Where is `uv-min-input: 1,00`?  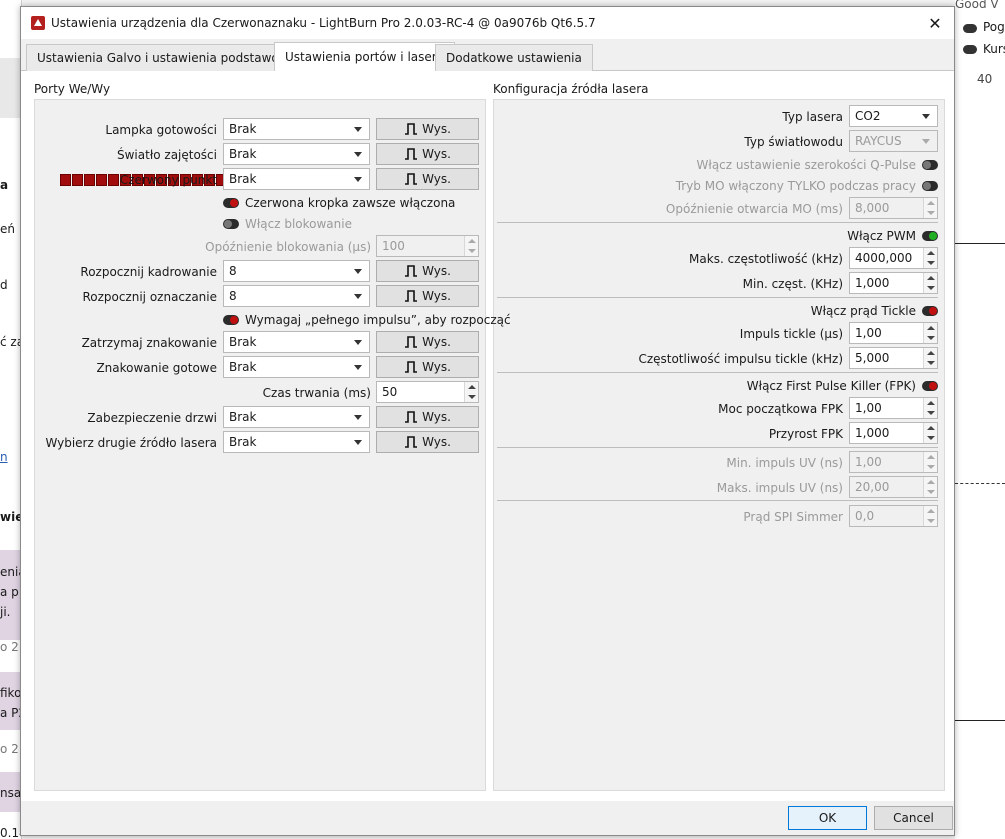 uv-min-input: 1,00 is located at coordinates (893, 462).